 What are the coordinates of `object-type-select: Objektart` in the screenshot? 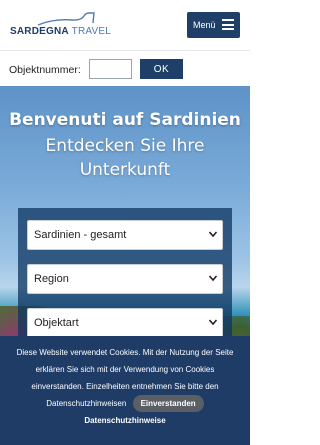 It's located at (125, 323).